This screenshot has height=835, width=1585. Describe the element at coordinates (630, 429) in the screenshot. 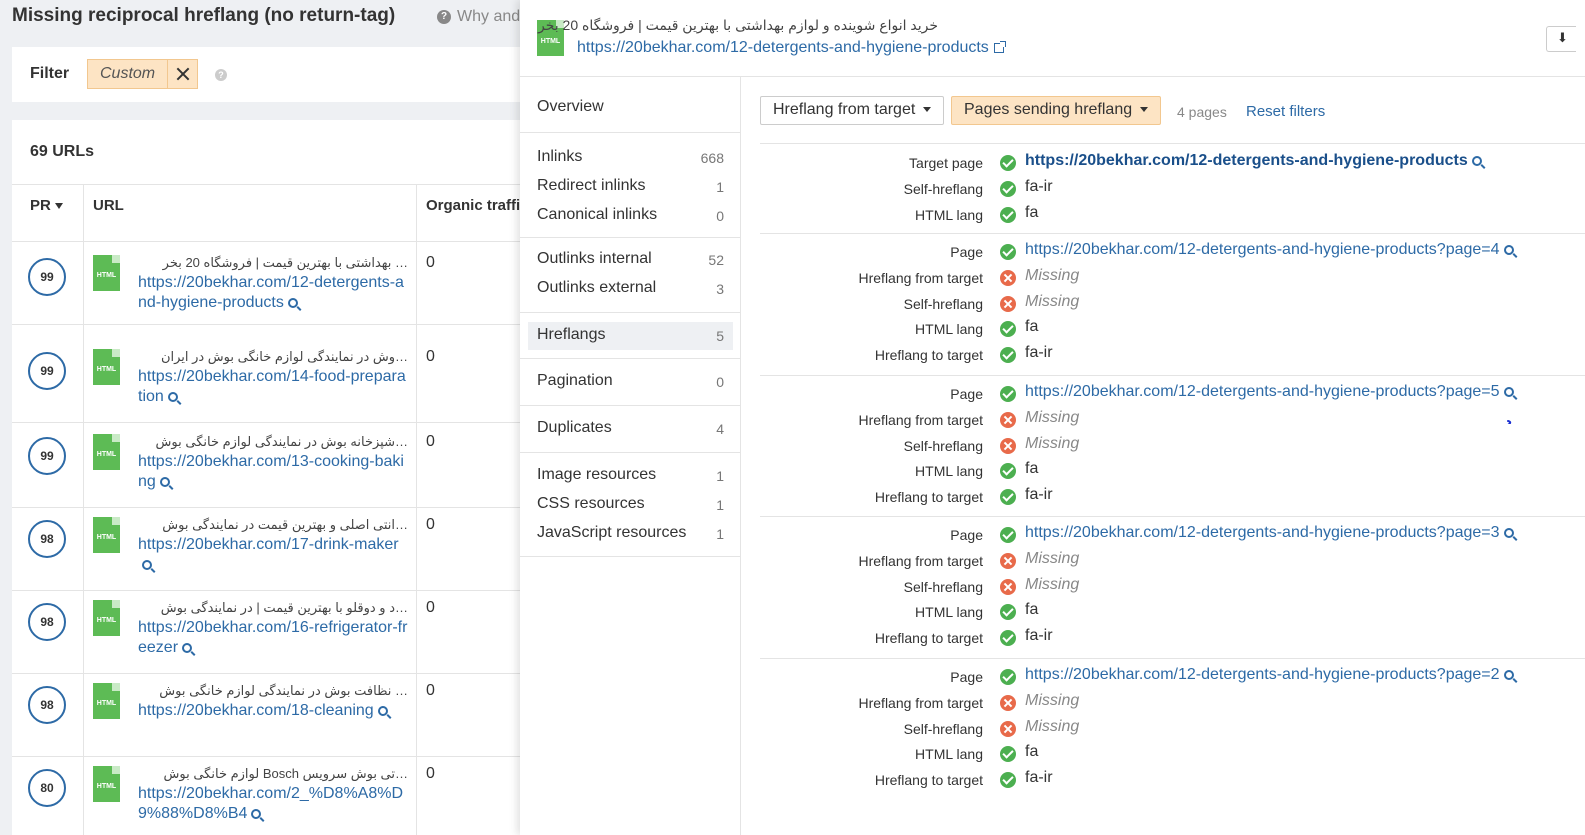

I see `nav-item-duplicates: Duplicates 4` at that location.